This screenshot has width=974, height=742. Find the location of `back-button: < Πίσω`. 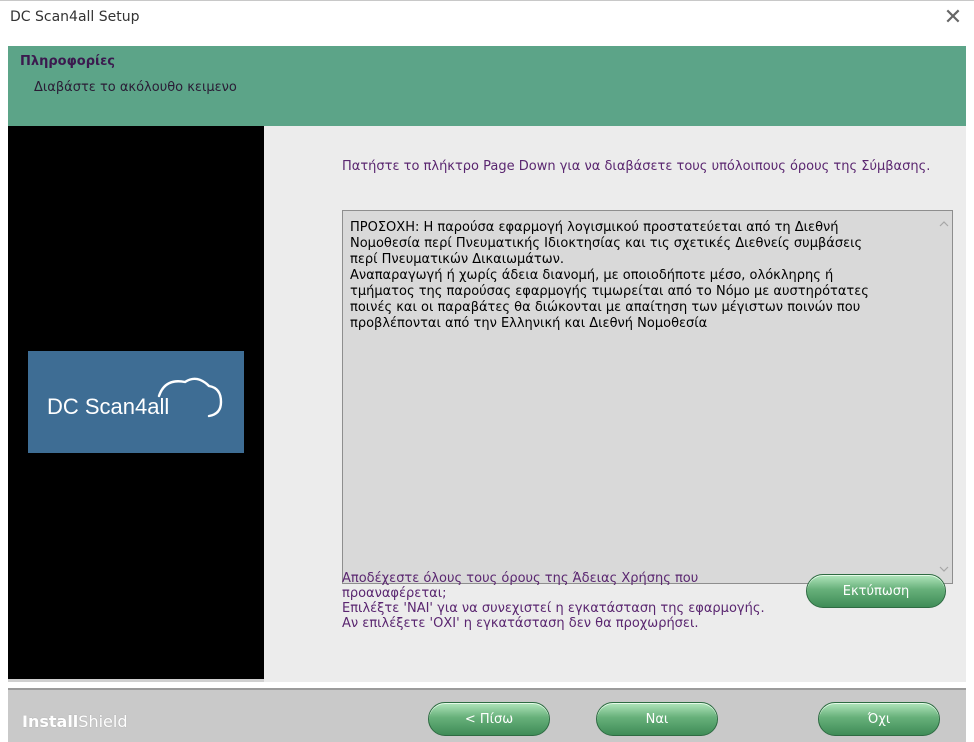

back-button: < Πίσω is located at coordinates (489, 719).